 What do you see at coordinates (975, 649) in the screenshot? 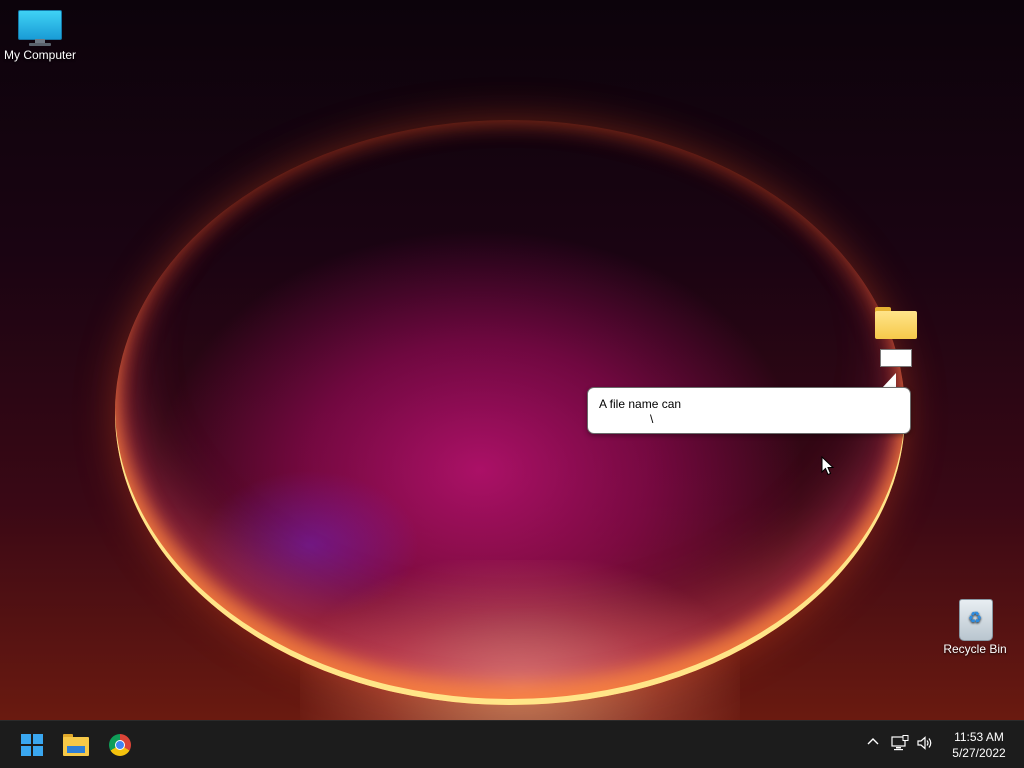
I see `desktop-icon-label: Recycle Bin` at bounding box center [975, 649].